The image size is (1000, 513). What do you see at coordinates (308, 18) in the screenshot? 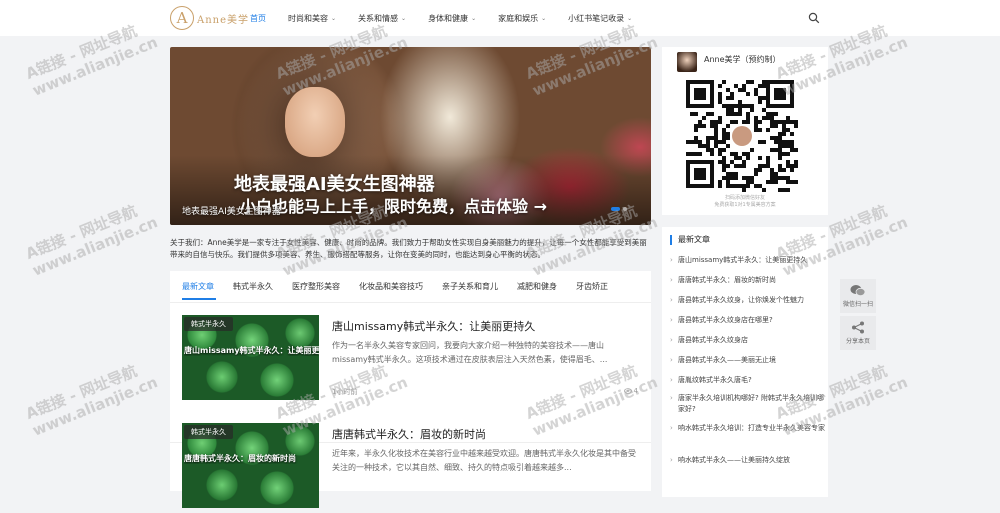
I see `nav-item-label: 时尚和美容` at bounding box center [308, 18].